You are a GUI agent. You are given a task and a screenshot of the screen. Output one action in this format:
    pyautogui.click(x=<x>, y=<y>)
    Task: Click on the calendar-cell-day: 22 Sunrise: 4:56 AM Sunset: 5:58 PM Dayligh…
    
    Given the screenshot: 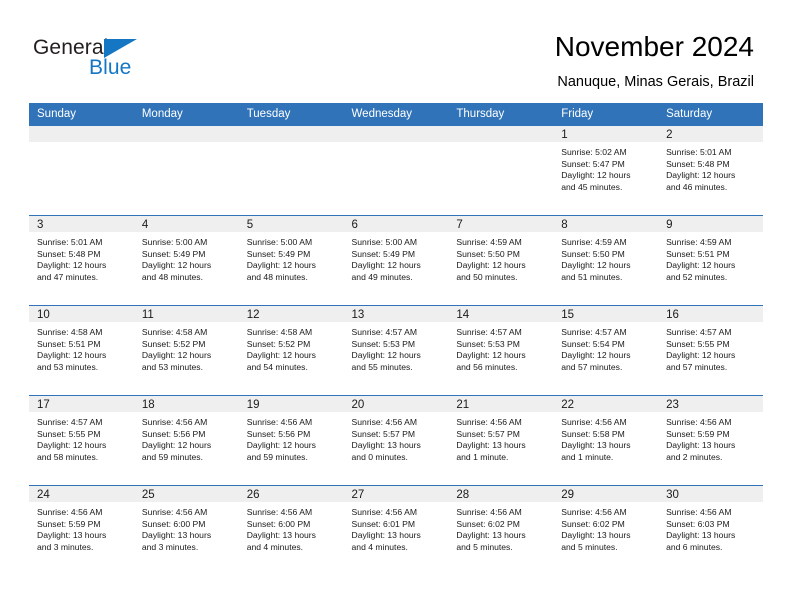 What is the action you would take?
    pyautogui.click(x=606, y=440)
    